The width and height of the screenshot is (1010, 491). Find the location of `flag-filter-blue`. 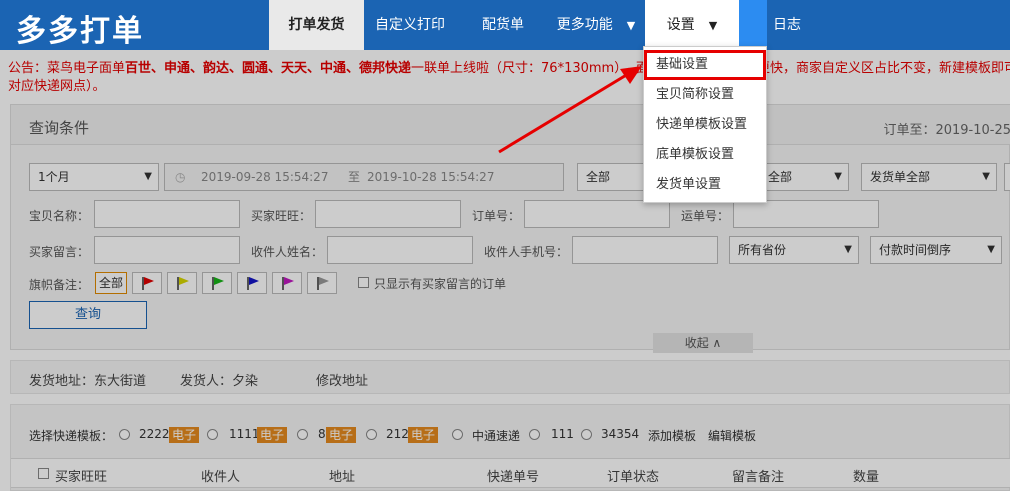

flag-filter-blue is located at coordinates (252, 283).